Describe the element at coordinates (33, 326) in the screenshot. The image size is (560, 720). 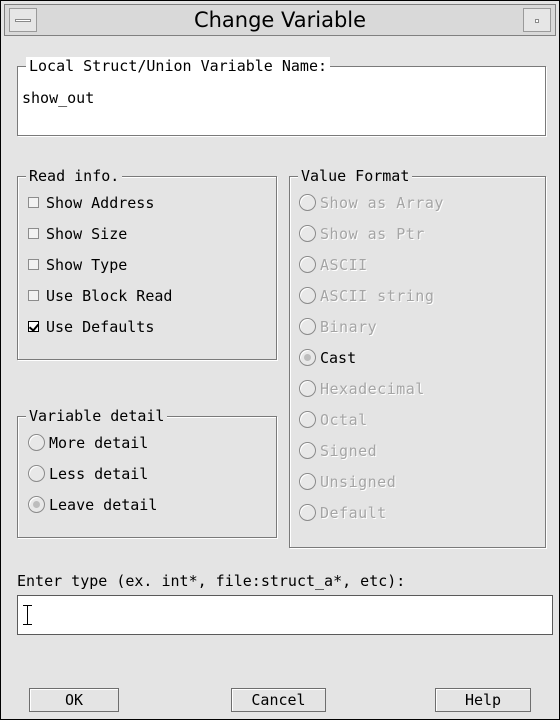
I see `checked-checkbox-icon` at that location.